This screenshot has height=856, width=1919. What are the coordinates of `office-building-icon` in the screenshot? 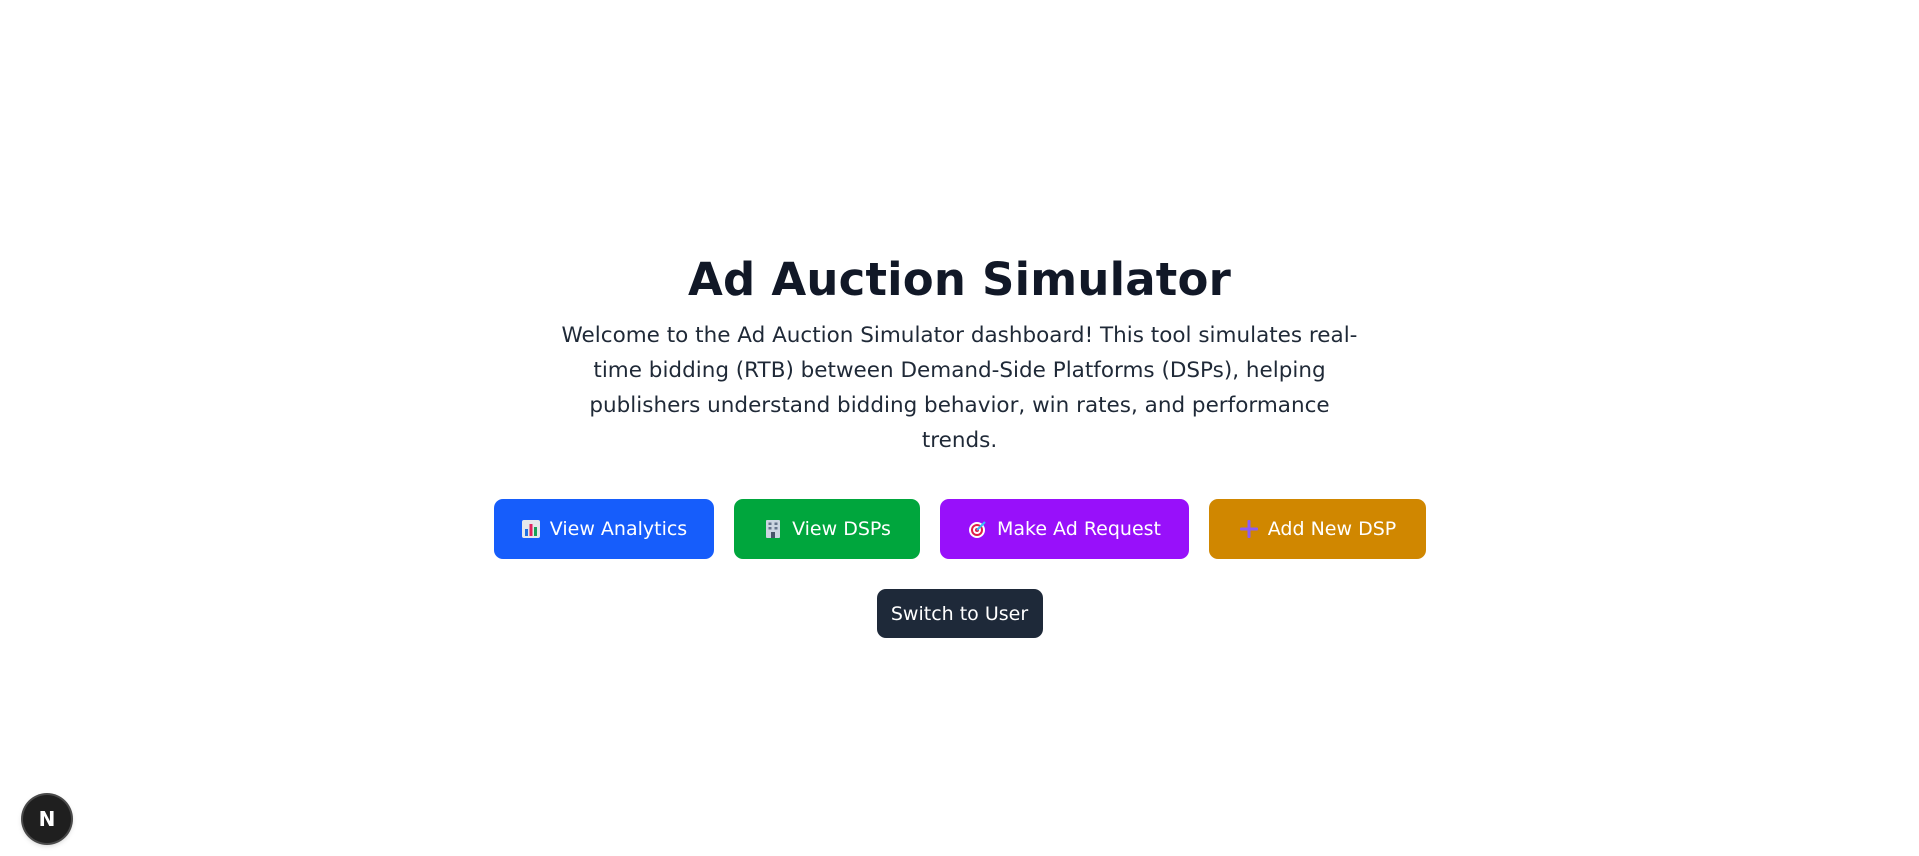 It's located at (773, 529).